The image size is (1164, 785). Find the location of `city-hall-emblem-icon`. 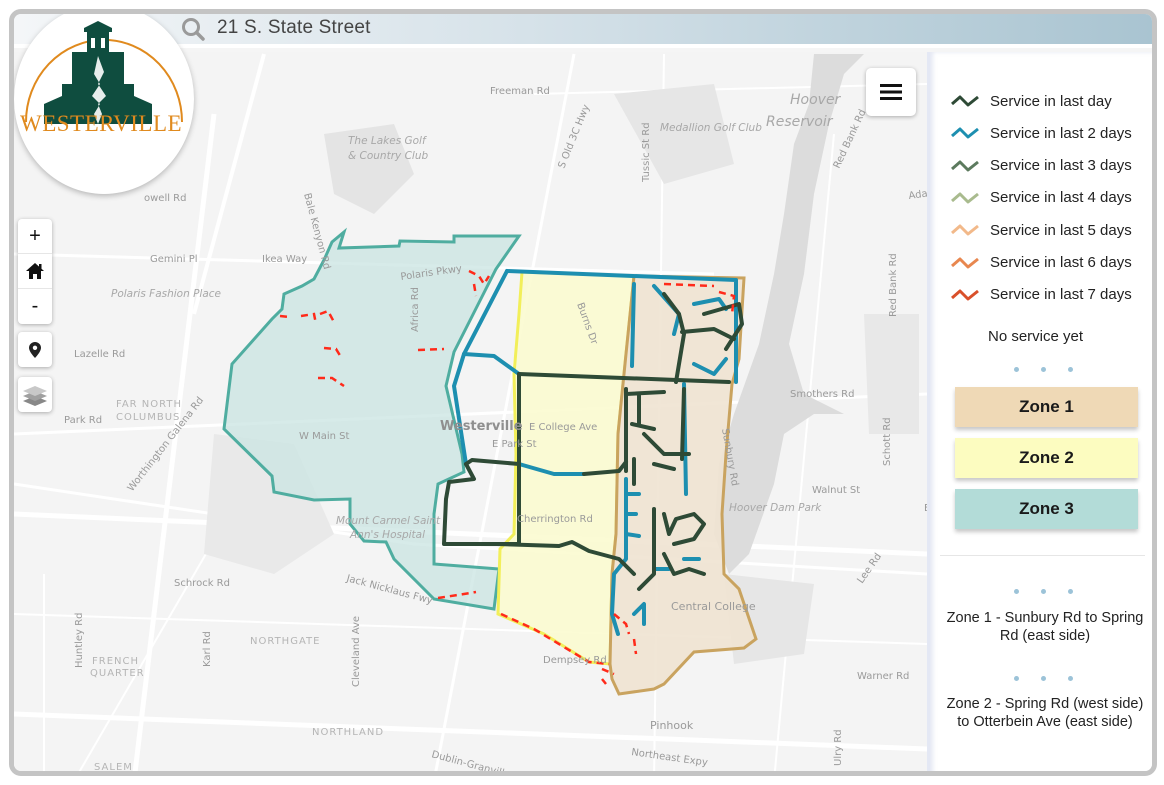

city-hall-emblem-icon is located at coordinates (104, 72).